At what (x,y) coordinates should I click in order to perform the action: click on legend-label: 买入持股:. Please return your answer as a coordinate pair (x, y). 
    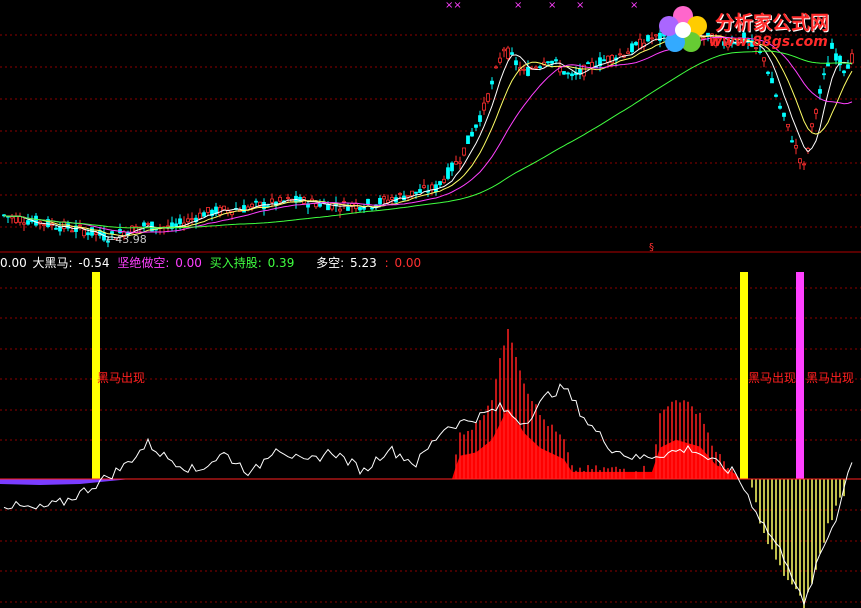
    Looking at the image, I should click on (235, 263).